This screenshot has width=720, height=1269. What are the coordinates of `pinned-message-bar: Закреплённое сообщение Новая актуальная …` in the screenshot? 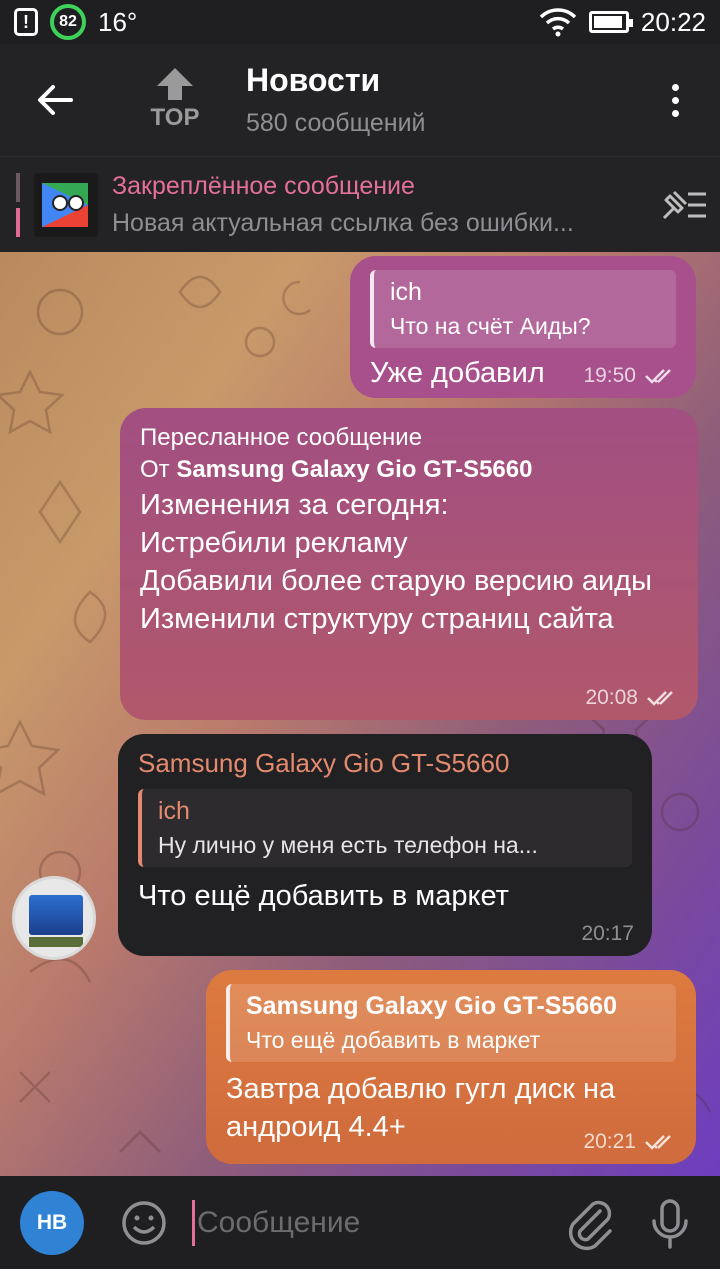 It's located at (360, 204).